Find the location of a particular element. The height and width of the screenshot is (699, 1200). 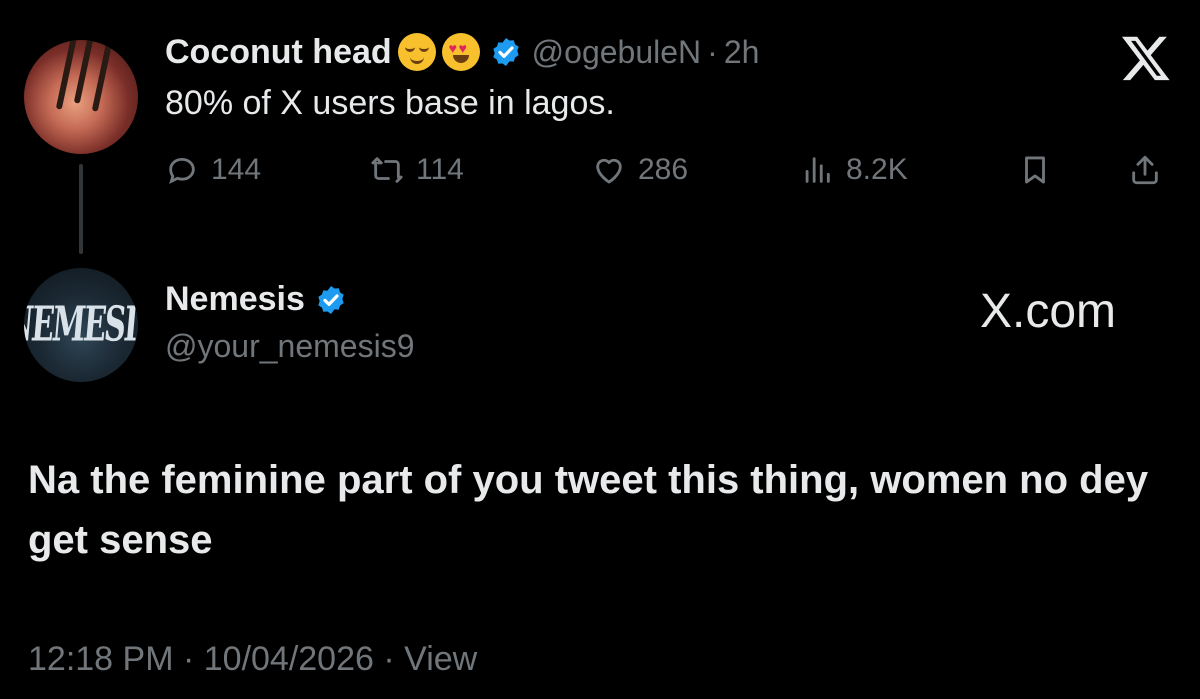

reply-handle: @your_nemesis9 is located at coordinates (289, 346).